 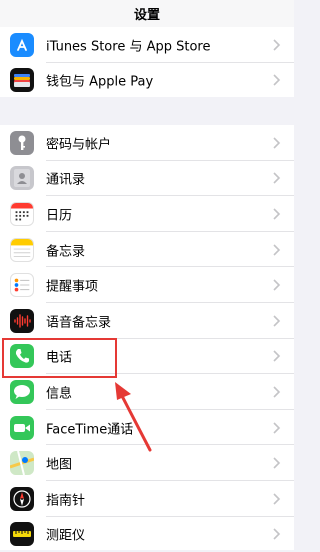 I want to click on messages-icon, so click(x=22, y=391).